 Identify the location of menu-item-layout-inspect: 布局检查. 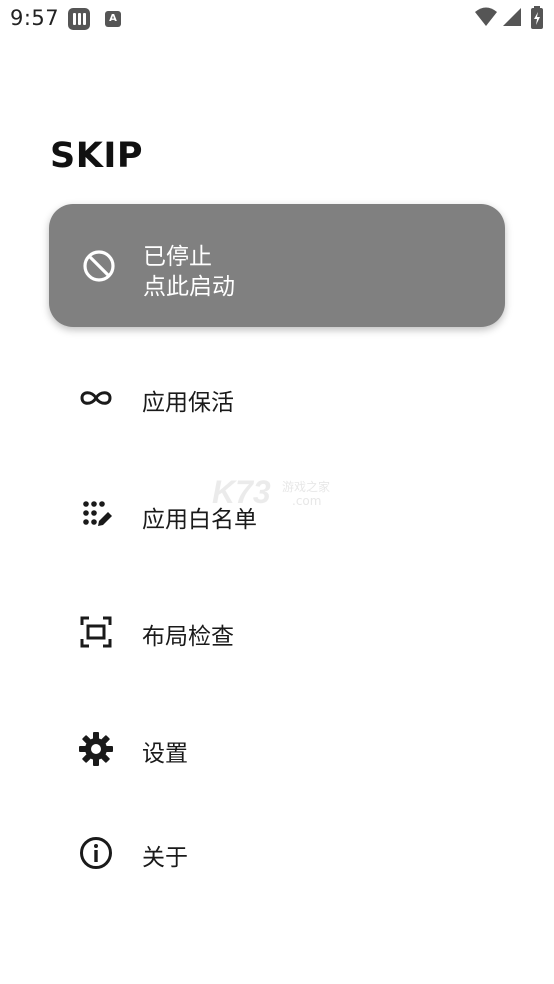
(290, 632).